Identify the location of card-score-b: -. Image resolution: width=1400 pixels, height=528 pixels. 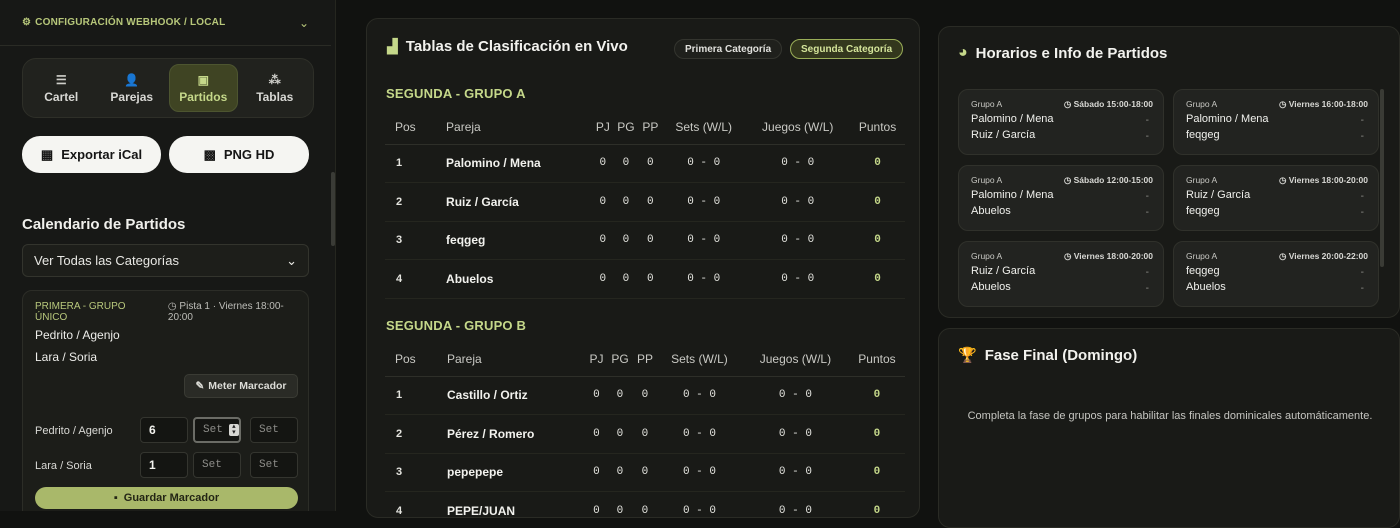
(1147, 212).